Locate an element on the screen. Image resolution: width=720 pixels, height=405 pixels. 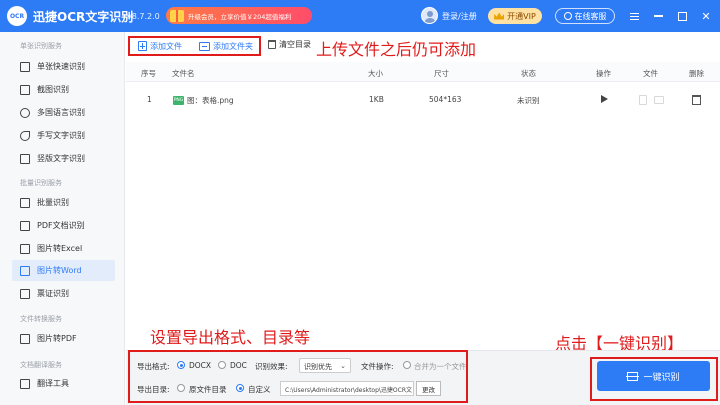
column-header: 序号 is located at coordinates (148, 73).